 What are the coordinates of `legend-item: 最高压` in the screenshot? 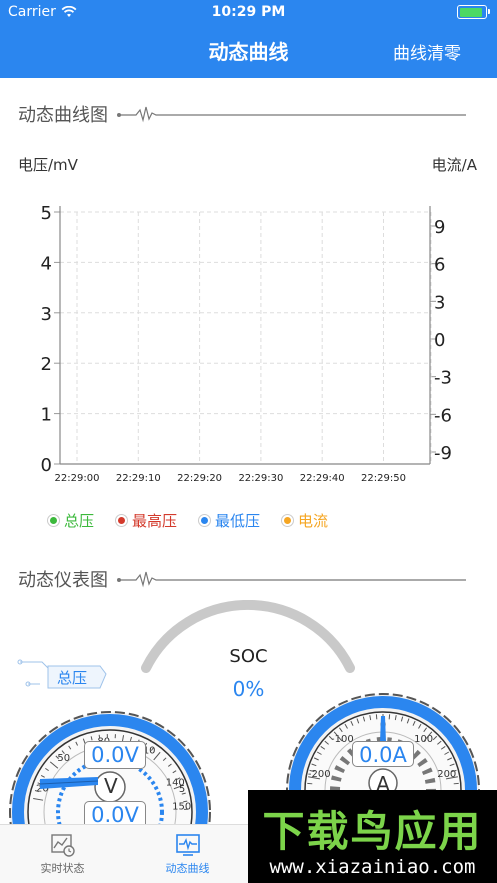 It's located at (146, 520).